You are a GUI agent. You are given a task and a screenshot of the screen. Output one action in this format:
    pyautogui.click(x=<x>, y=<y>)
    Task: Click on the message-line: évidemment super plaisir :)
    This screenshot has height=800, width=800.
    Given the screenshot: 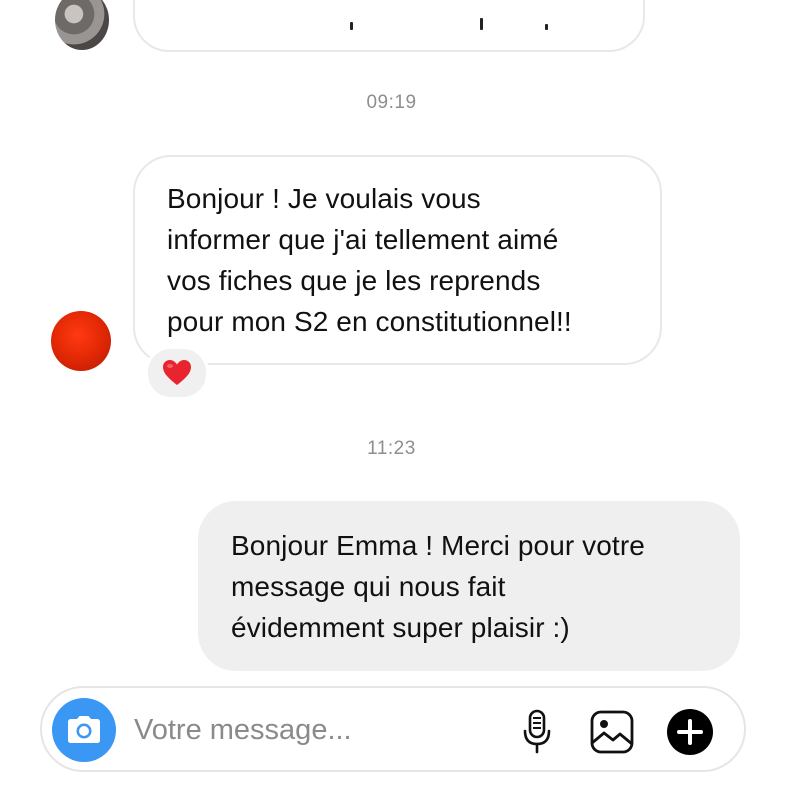 What is the action you would take?
    pyautogui.click(x=400, y=627)
    